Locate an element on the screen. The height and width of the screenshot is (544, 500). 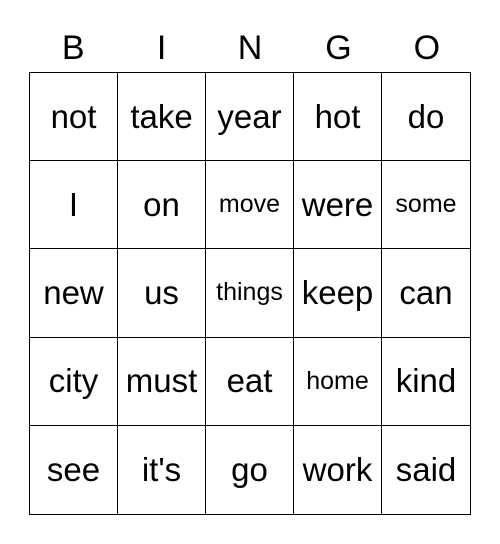
bingo-header: B I N G O is located at coordinates (250, 48).